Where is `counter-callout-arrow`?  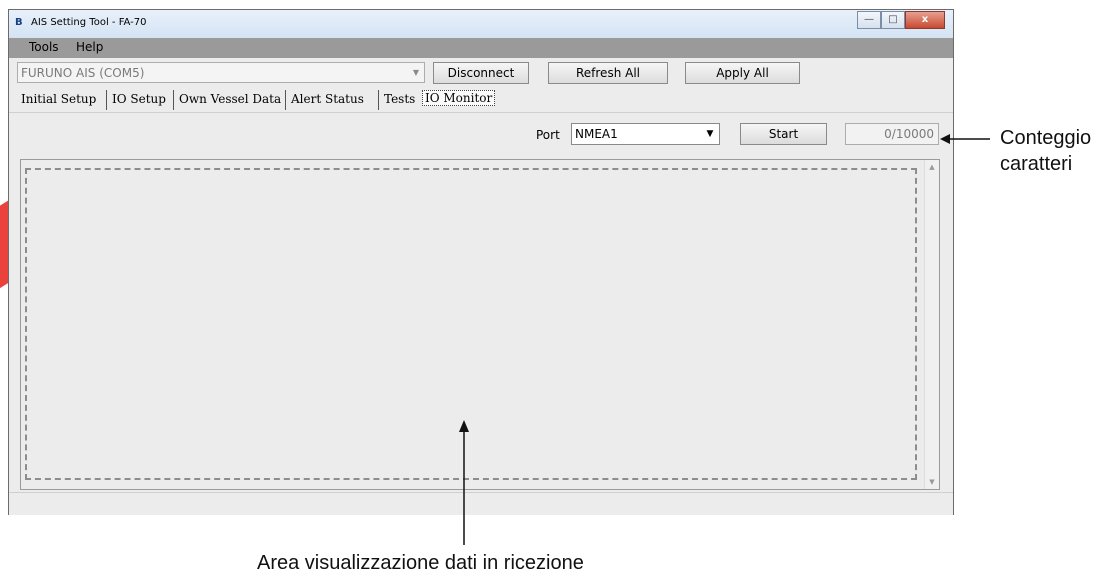 counter-callout-arrow is located at coordinates (965, 139).